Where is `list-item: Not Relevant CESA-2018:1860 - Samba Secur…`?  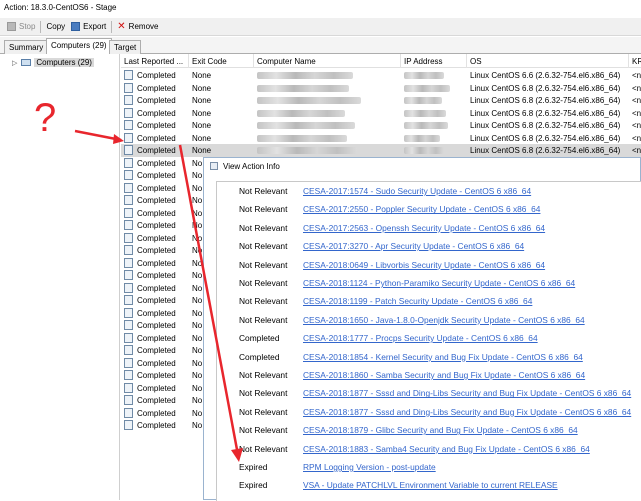 list-item: Not Relevant CESA-2018:1860 - Samba Secur… is located at coordinates (429, 375).